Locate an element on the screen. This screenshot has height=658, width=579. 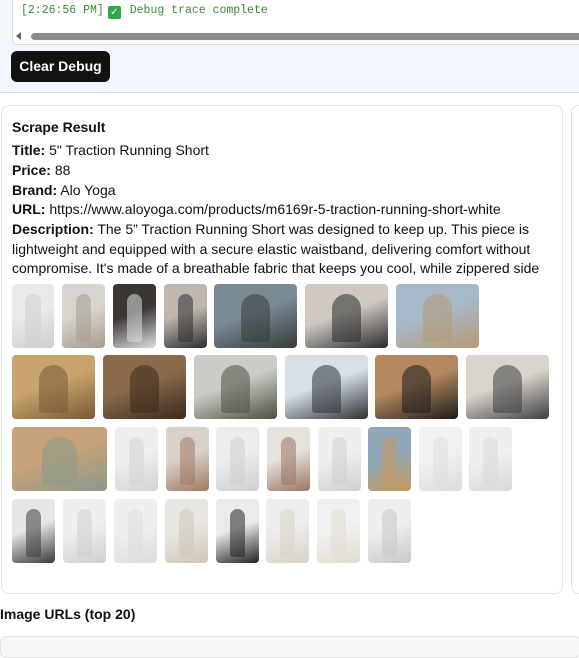
product-image-model-dark-pants is located at coordinates (185, 316).